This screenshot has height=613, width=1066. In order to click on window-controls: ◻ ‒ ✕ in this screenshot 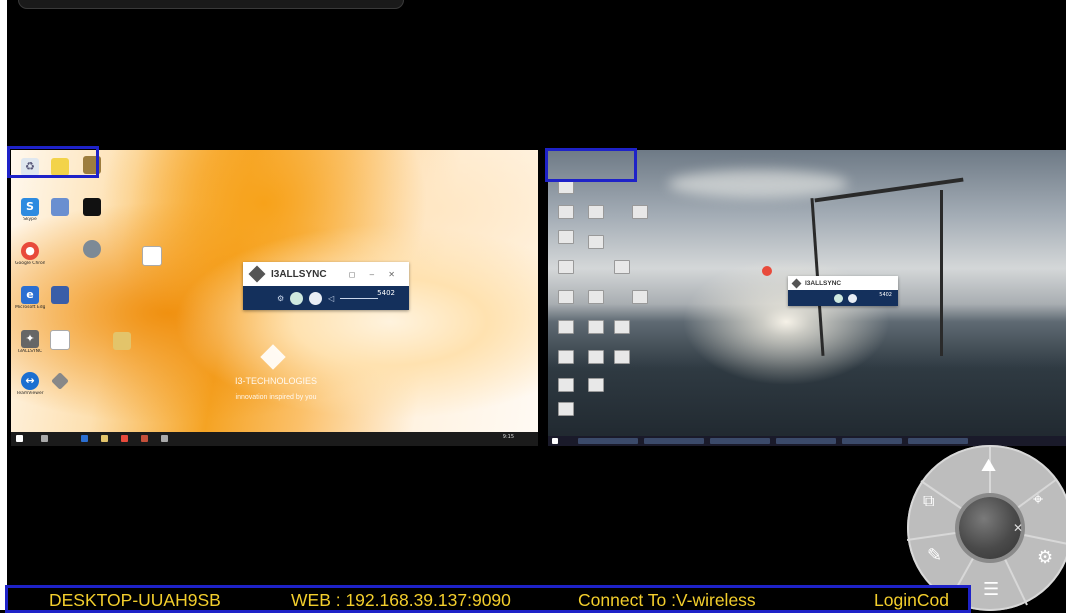, I will do `click(375, 274)`.